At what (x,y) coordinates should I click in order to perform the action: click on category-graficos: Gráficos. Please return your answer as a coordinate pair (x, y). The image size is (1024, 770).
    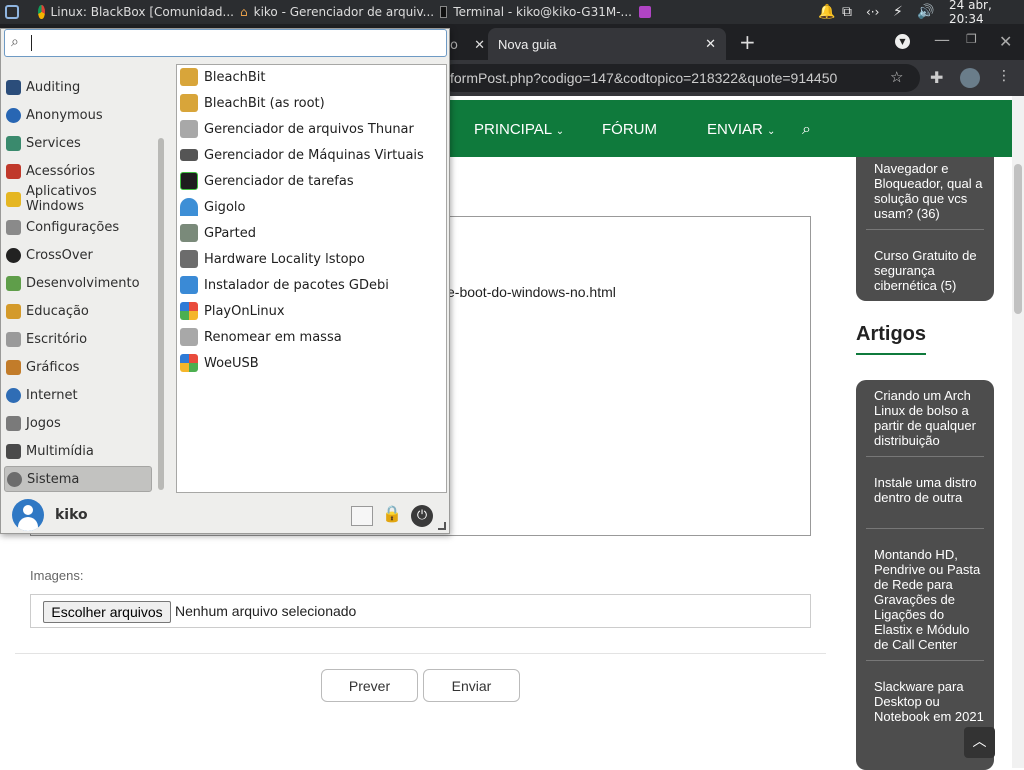
    Looking at the image, I should click on (79, 367).